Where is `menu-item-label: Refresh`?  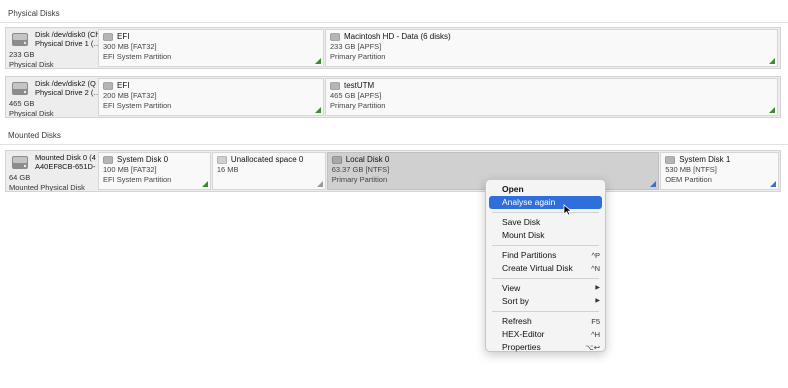
menu-item-label: Refresh is located at coordinates (517, 321).